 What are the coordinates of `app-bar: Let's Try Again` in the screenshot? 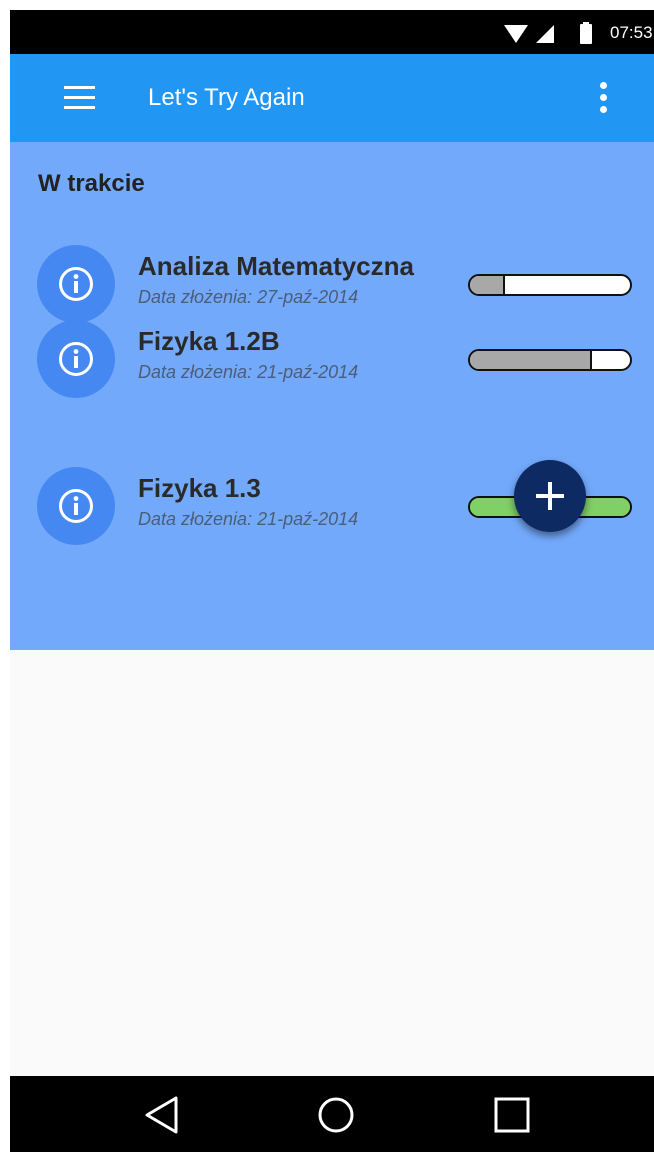 It's located at (332, 98).